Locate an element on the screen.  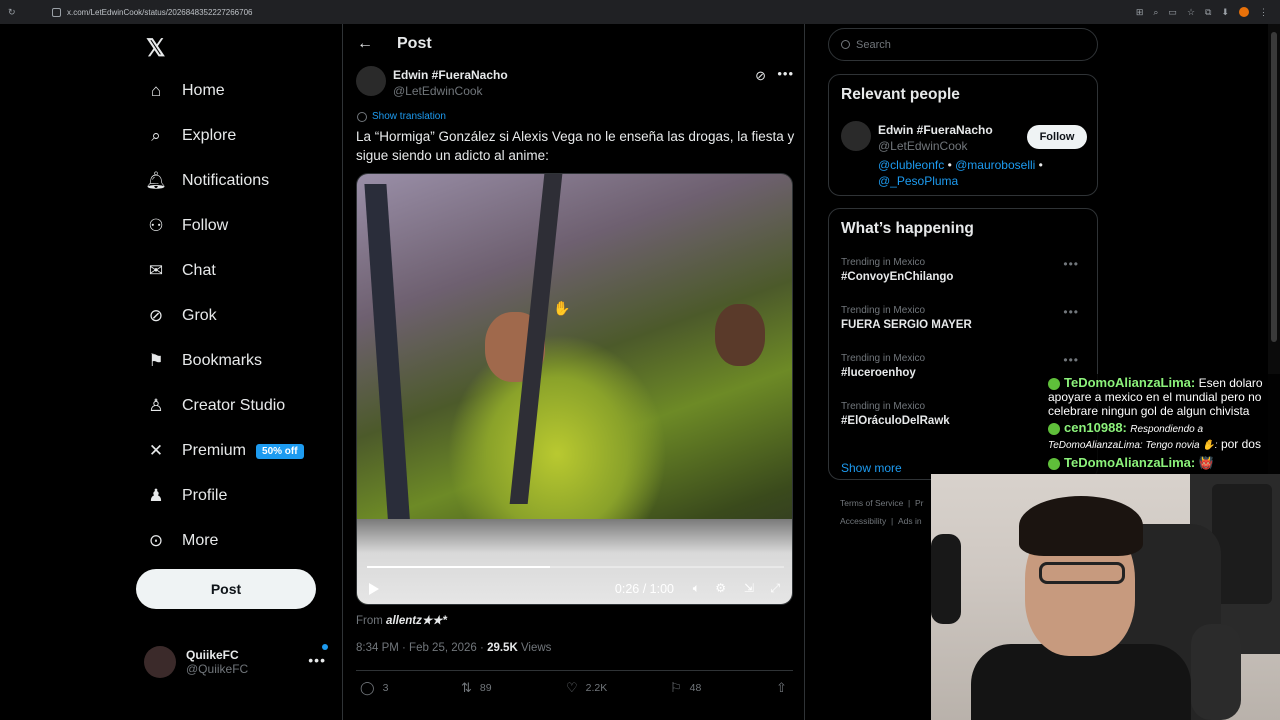
like-button: ♡ 2.2K is located at coordinates (586, 688).